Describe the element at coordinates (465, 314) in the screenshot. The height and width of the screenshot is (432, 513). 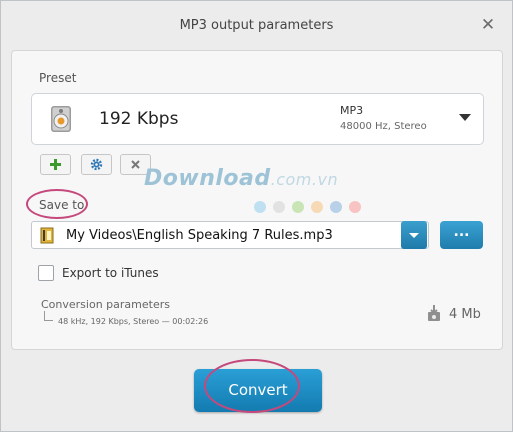
I see `output-size: 4 Mb` at that location.